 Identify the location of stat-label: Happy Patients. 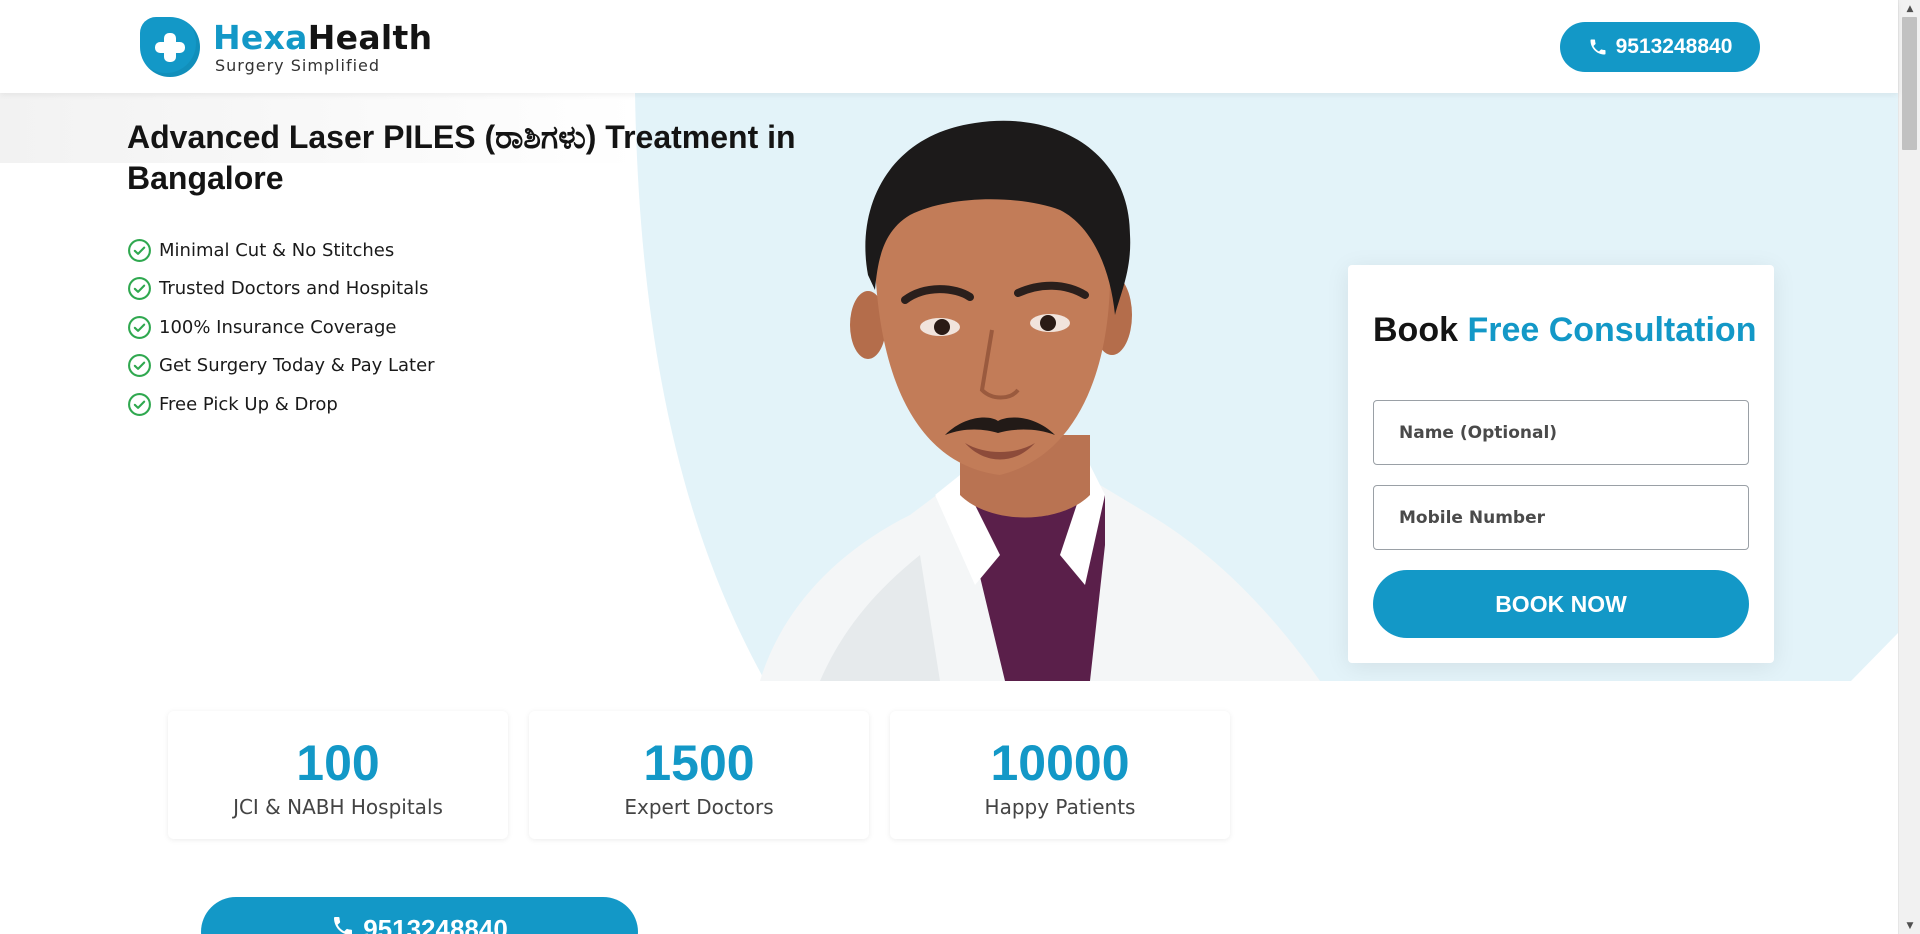
(1060, 807).